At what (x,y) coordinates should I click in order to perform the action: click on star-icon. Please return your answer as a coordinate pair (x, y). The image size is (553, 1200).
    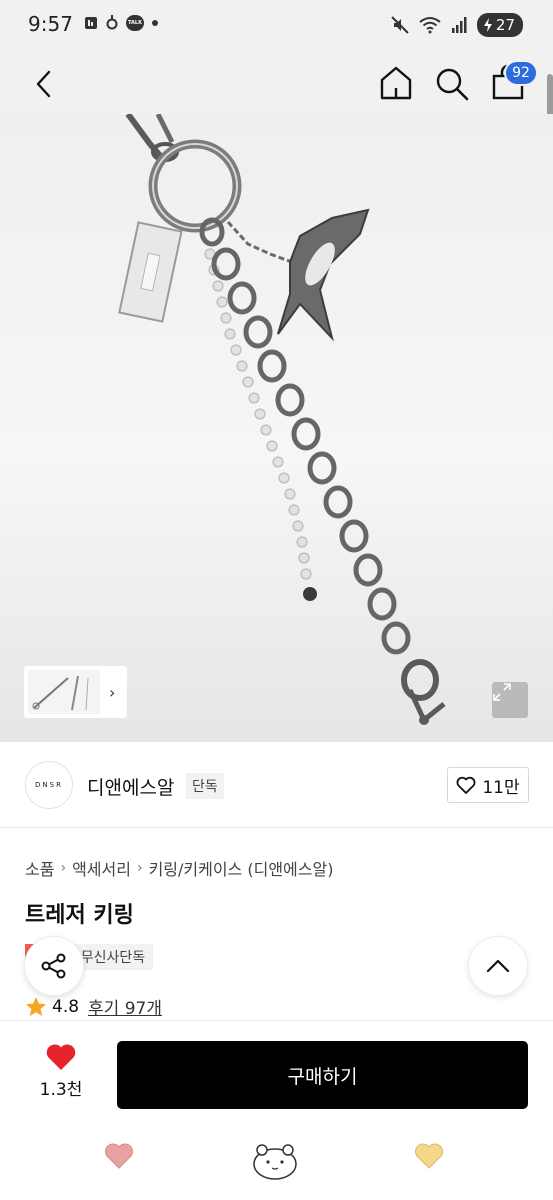
    Looking at the image, I should click on (36, 1006).